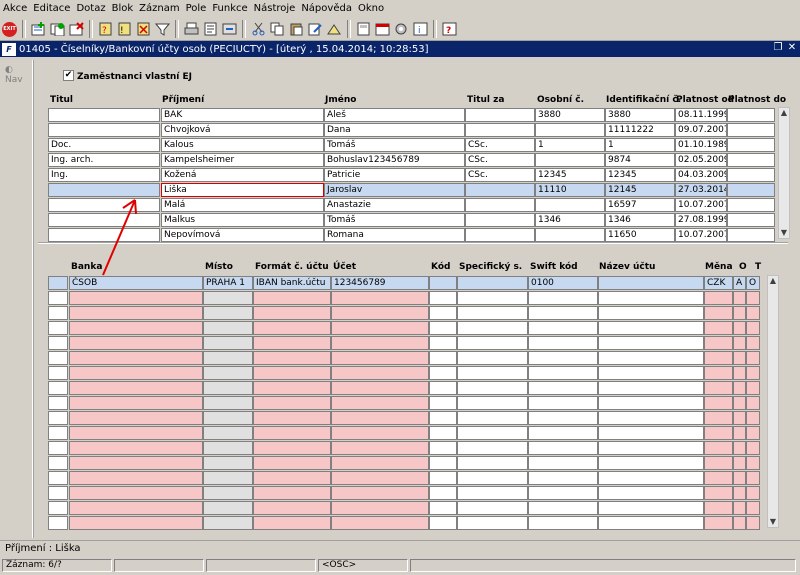 The width and height of the screenshot is (800, 575). What do you see at coordinates (104, 175) in the screenshot?
I see `person-titul-cell: Ing.` at bounding box center [104, 175].